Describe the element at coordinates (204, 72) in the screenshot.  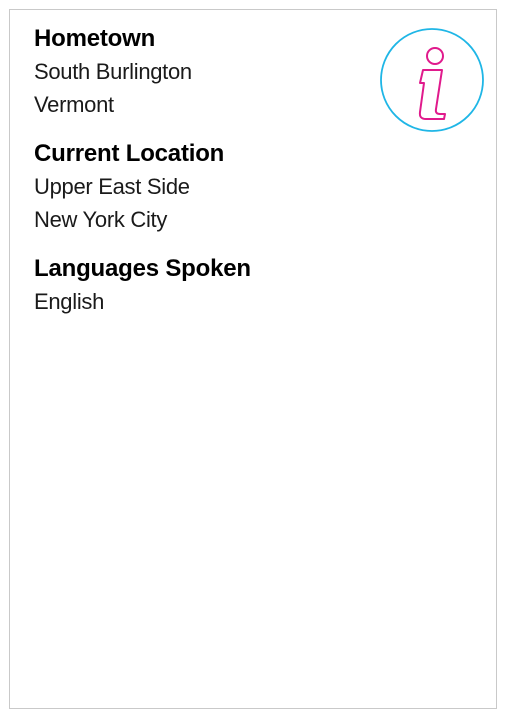
I see `hometown-section: Hometown South Burlington Vermont` at that location.